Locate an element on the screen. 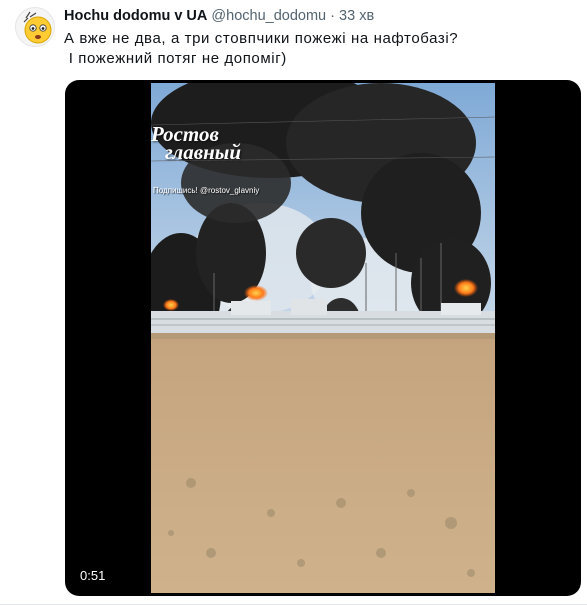 The width and height of the screenshot is (587, 605). display-name: Hochu dodomu v UA is located at coordinates (135, 16).